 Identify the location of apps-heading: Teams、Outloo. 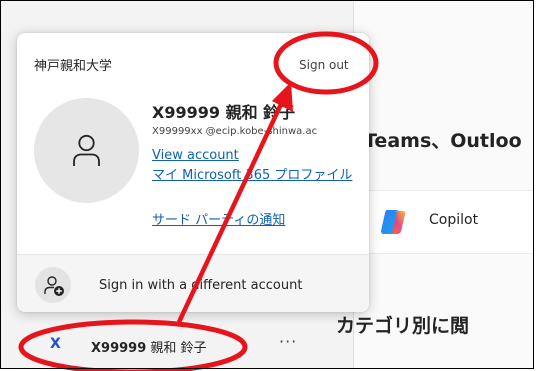
(443, 141).